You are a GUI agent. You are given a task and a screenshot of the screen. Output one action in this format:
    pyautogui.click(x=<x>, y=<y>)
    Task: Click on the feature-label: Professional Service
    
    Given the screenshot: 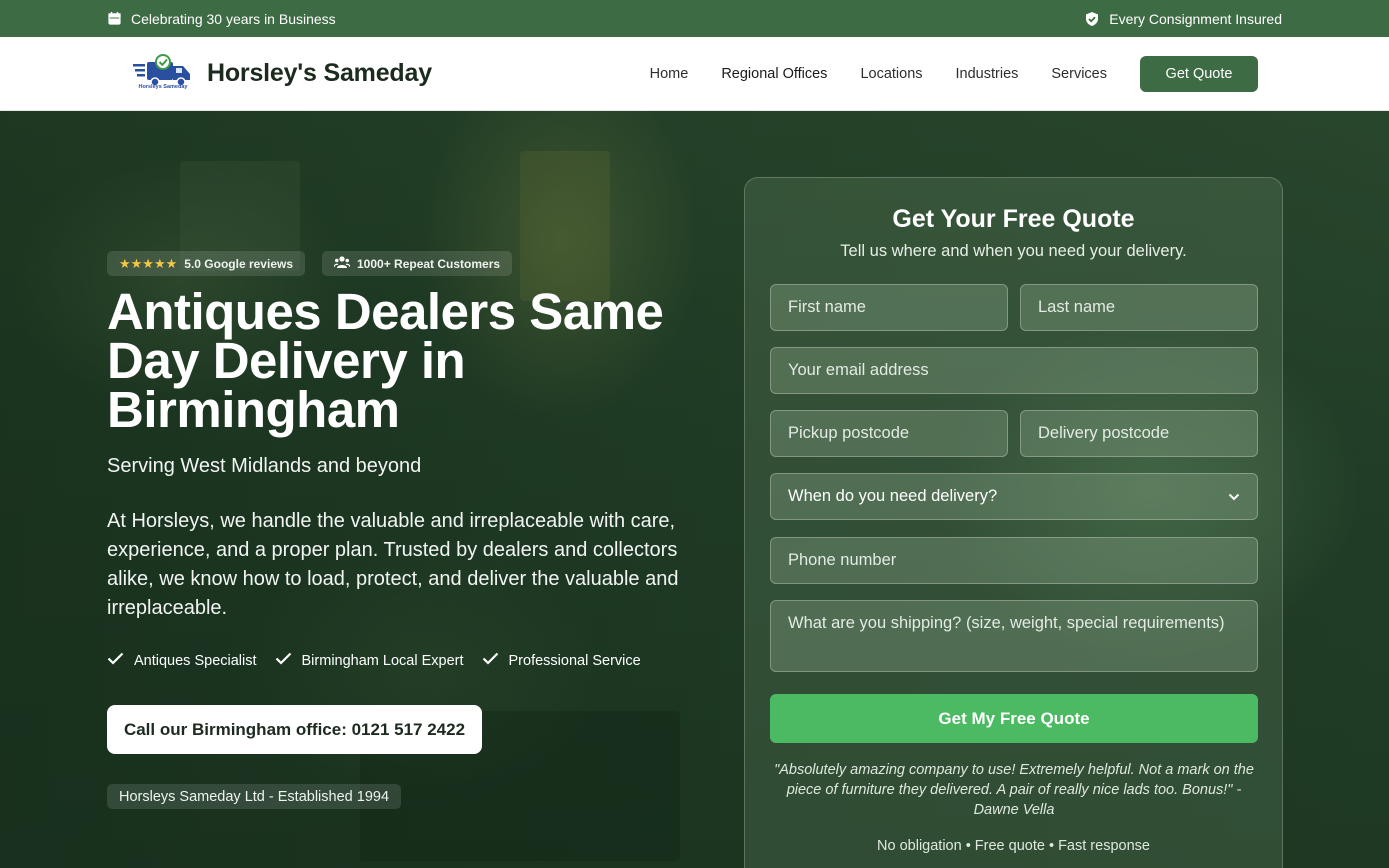 What is the action you would take?
    pyautogui.click(x=574, y=660)
    